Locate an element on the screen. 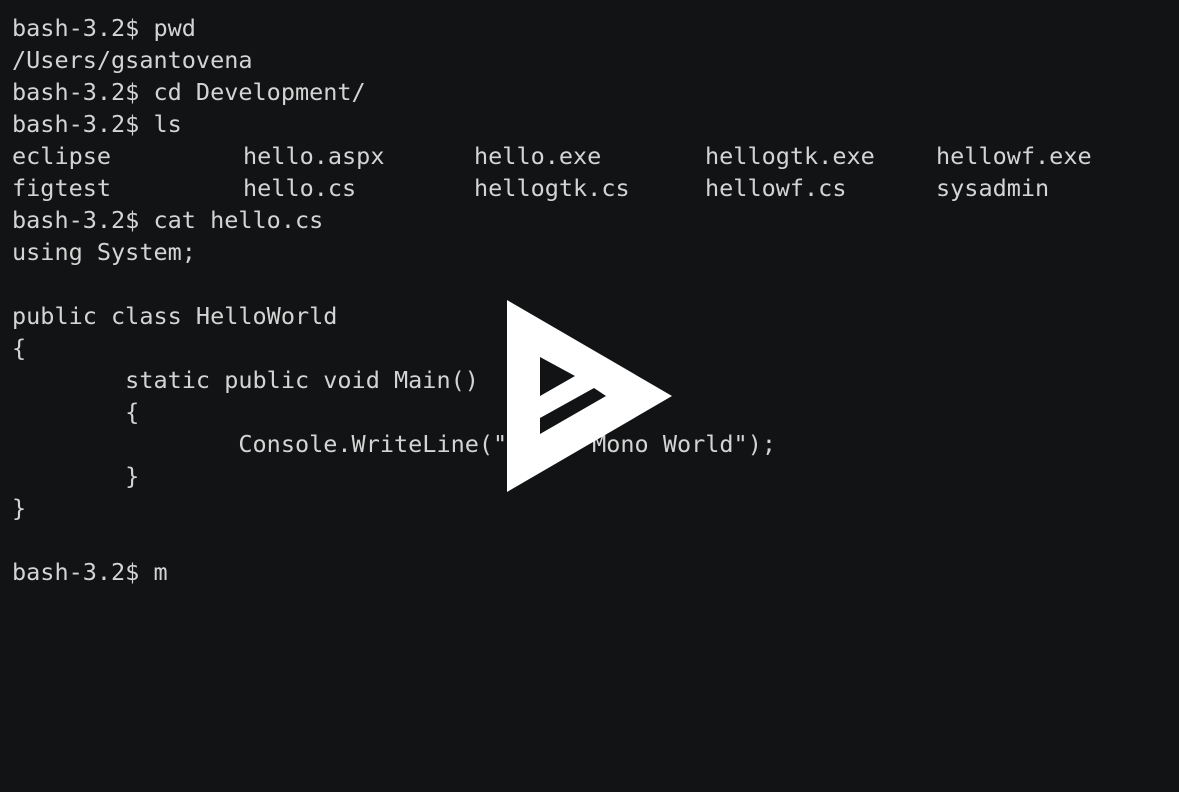  terminal-line: using System; is located at coordinates (104, 252).